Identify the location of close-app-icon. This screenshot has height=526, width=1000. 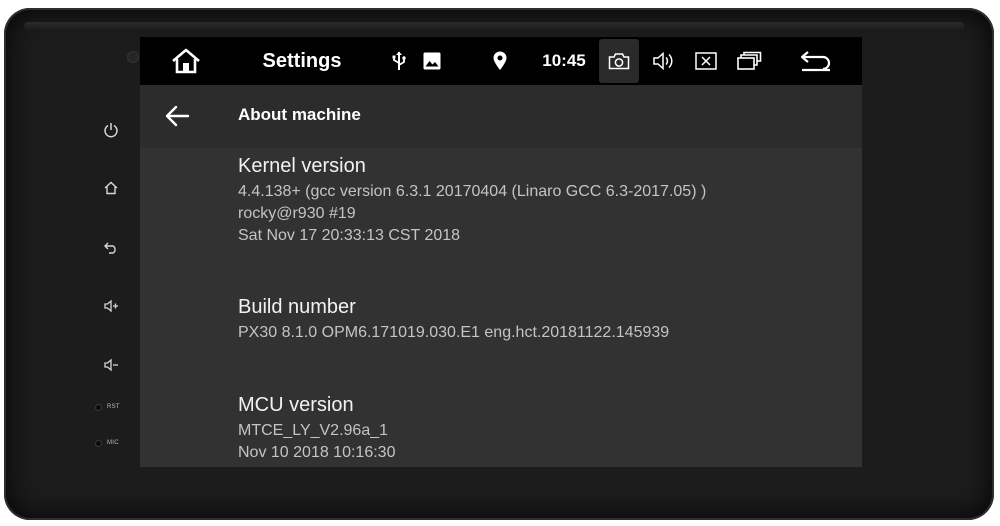
(706, 61).